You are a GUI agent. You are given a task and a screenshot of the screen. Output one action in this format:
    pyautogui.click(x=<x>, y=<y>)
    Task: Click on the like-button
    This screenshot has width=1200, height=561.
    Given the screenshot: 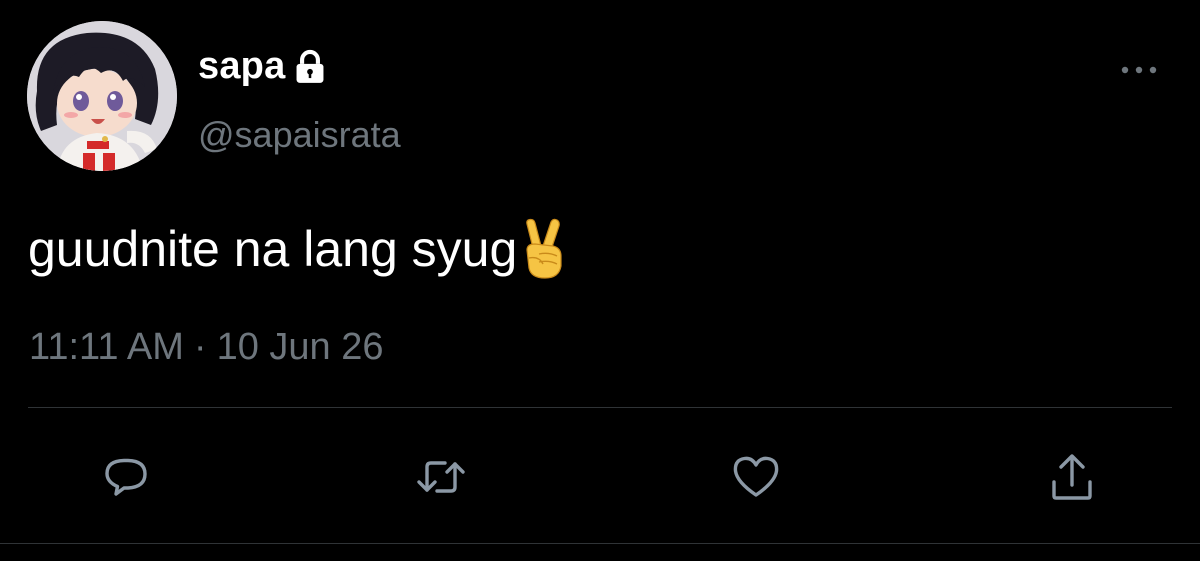 What is the action you would take?
    pyautogui.click(x=756, y=477)
    